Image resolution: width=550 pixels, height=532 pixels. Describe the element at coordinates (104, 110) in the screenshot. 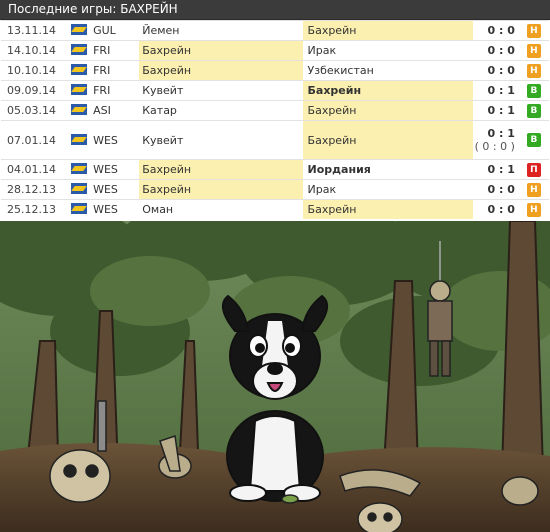

I see `tournament: ASI` at that location.